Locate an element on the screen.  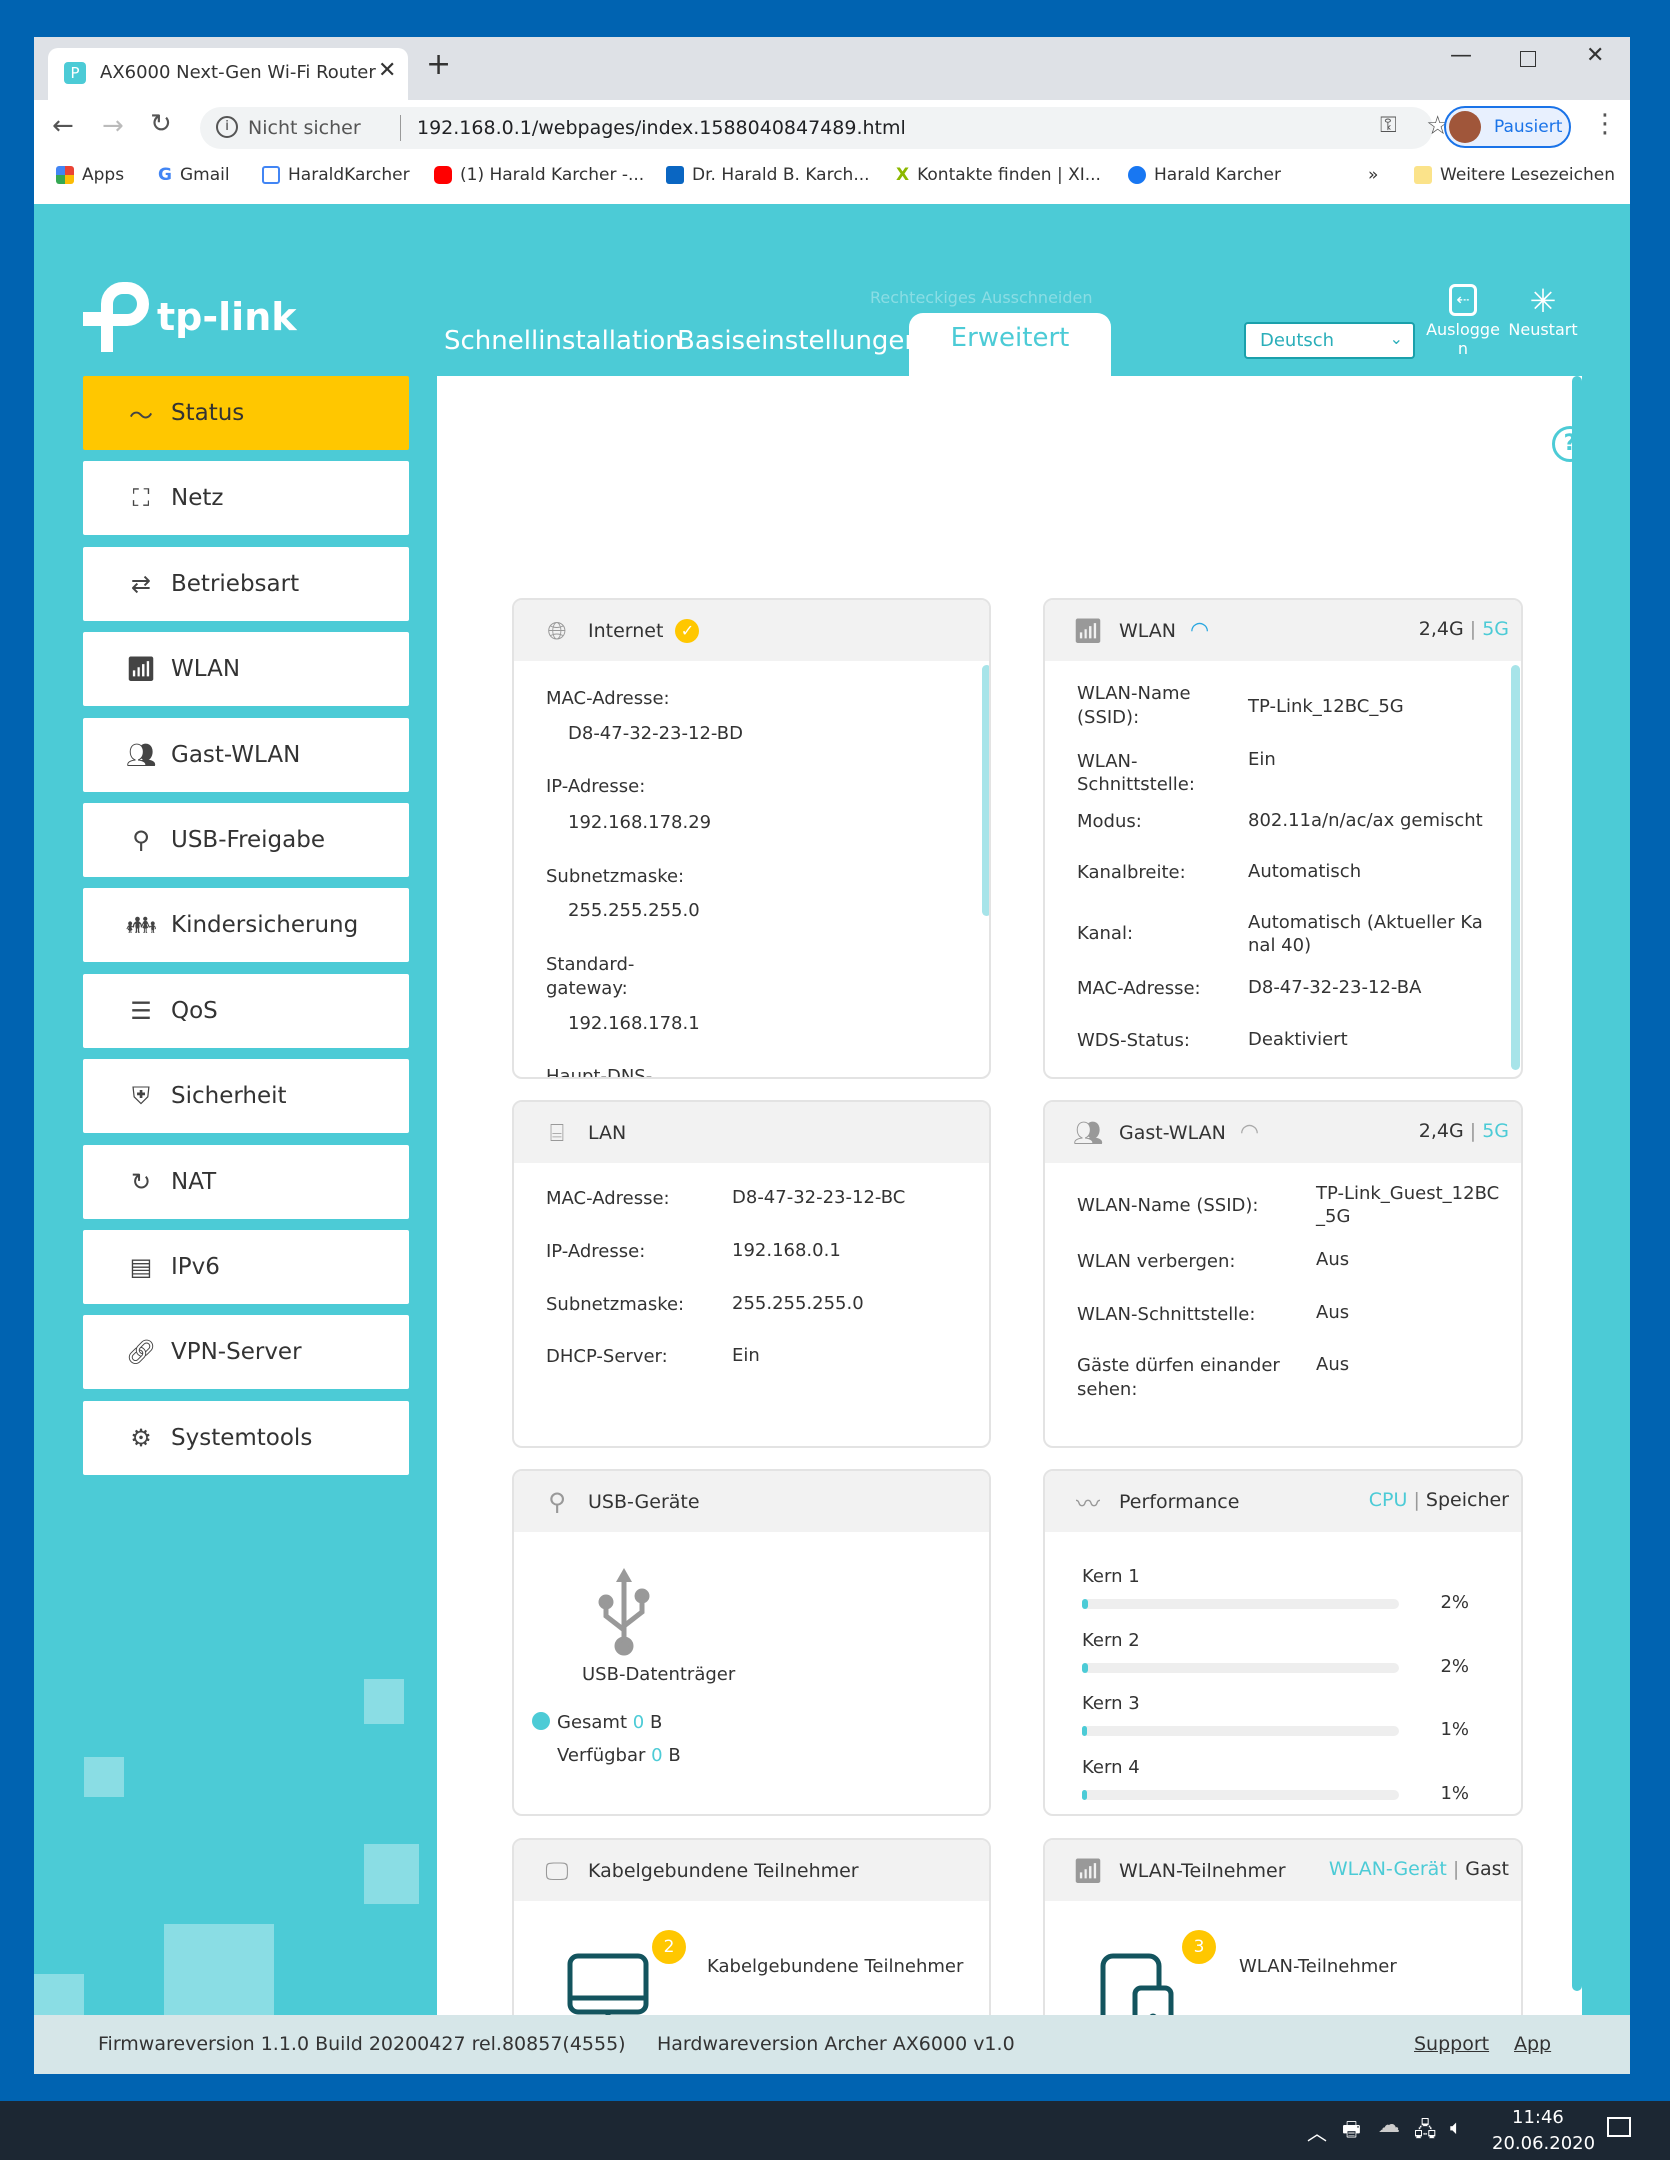
total-value: 0 is located at coordinates (638, 1722).